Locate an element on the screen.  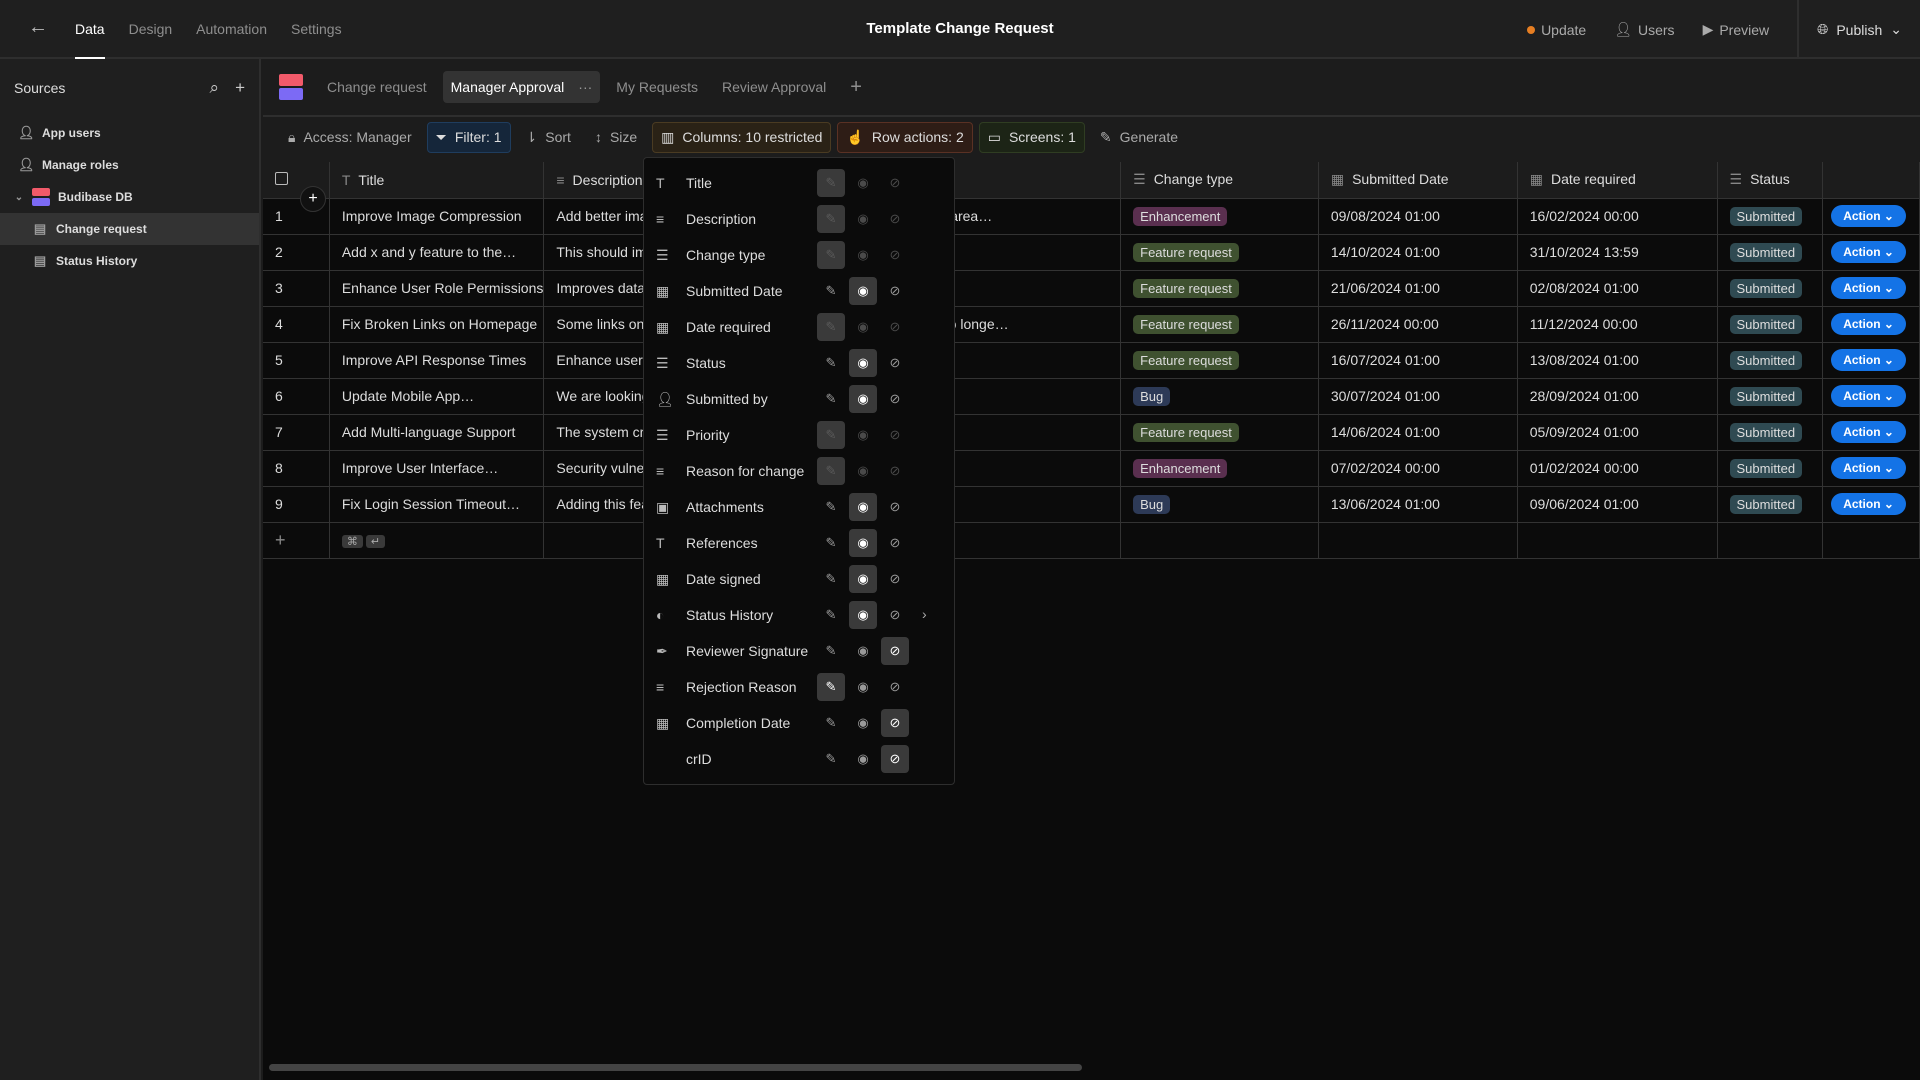
horizontal-scrollbar is located at coordinates (675, 1067).